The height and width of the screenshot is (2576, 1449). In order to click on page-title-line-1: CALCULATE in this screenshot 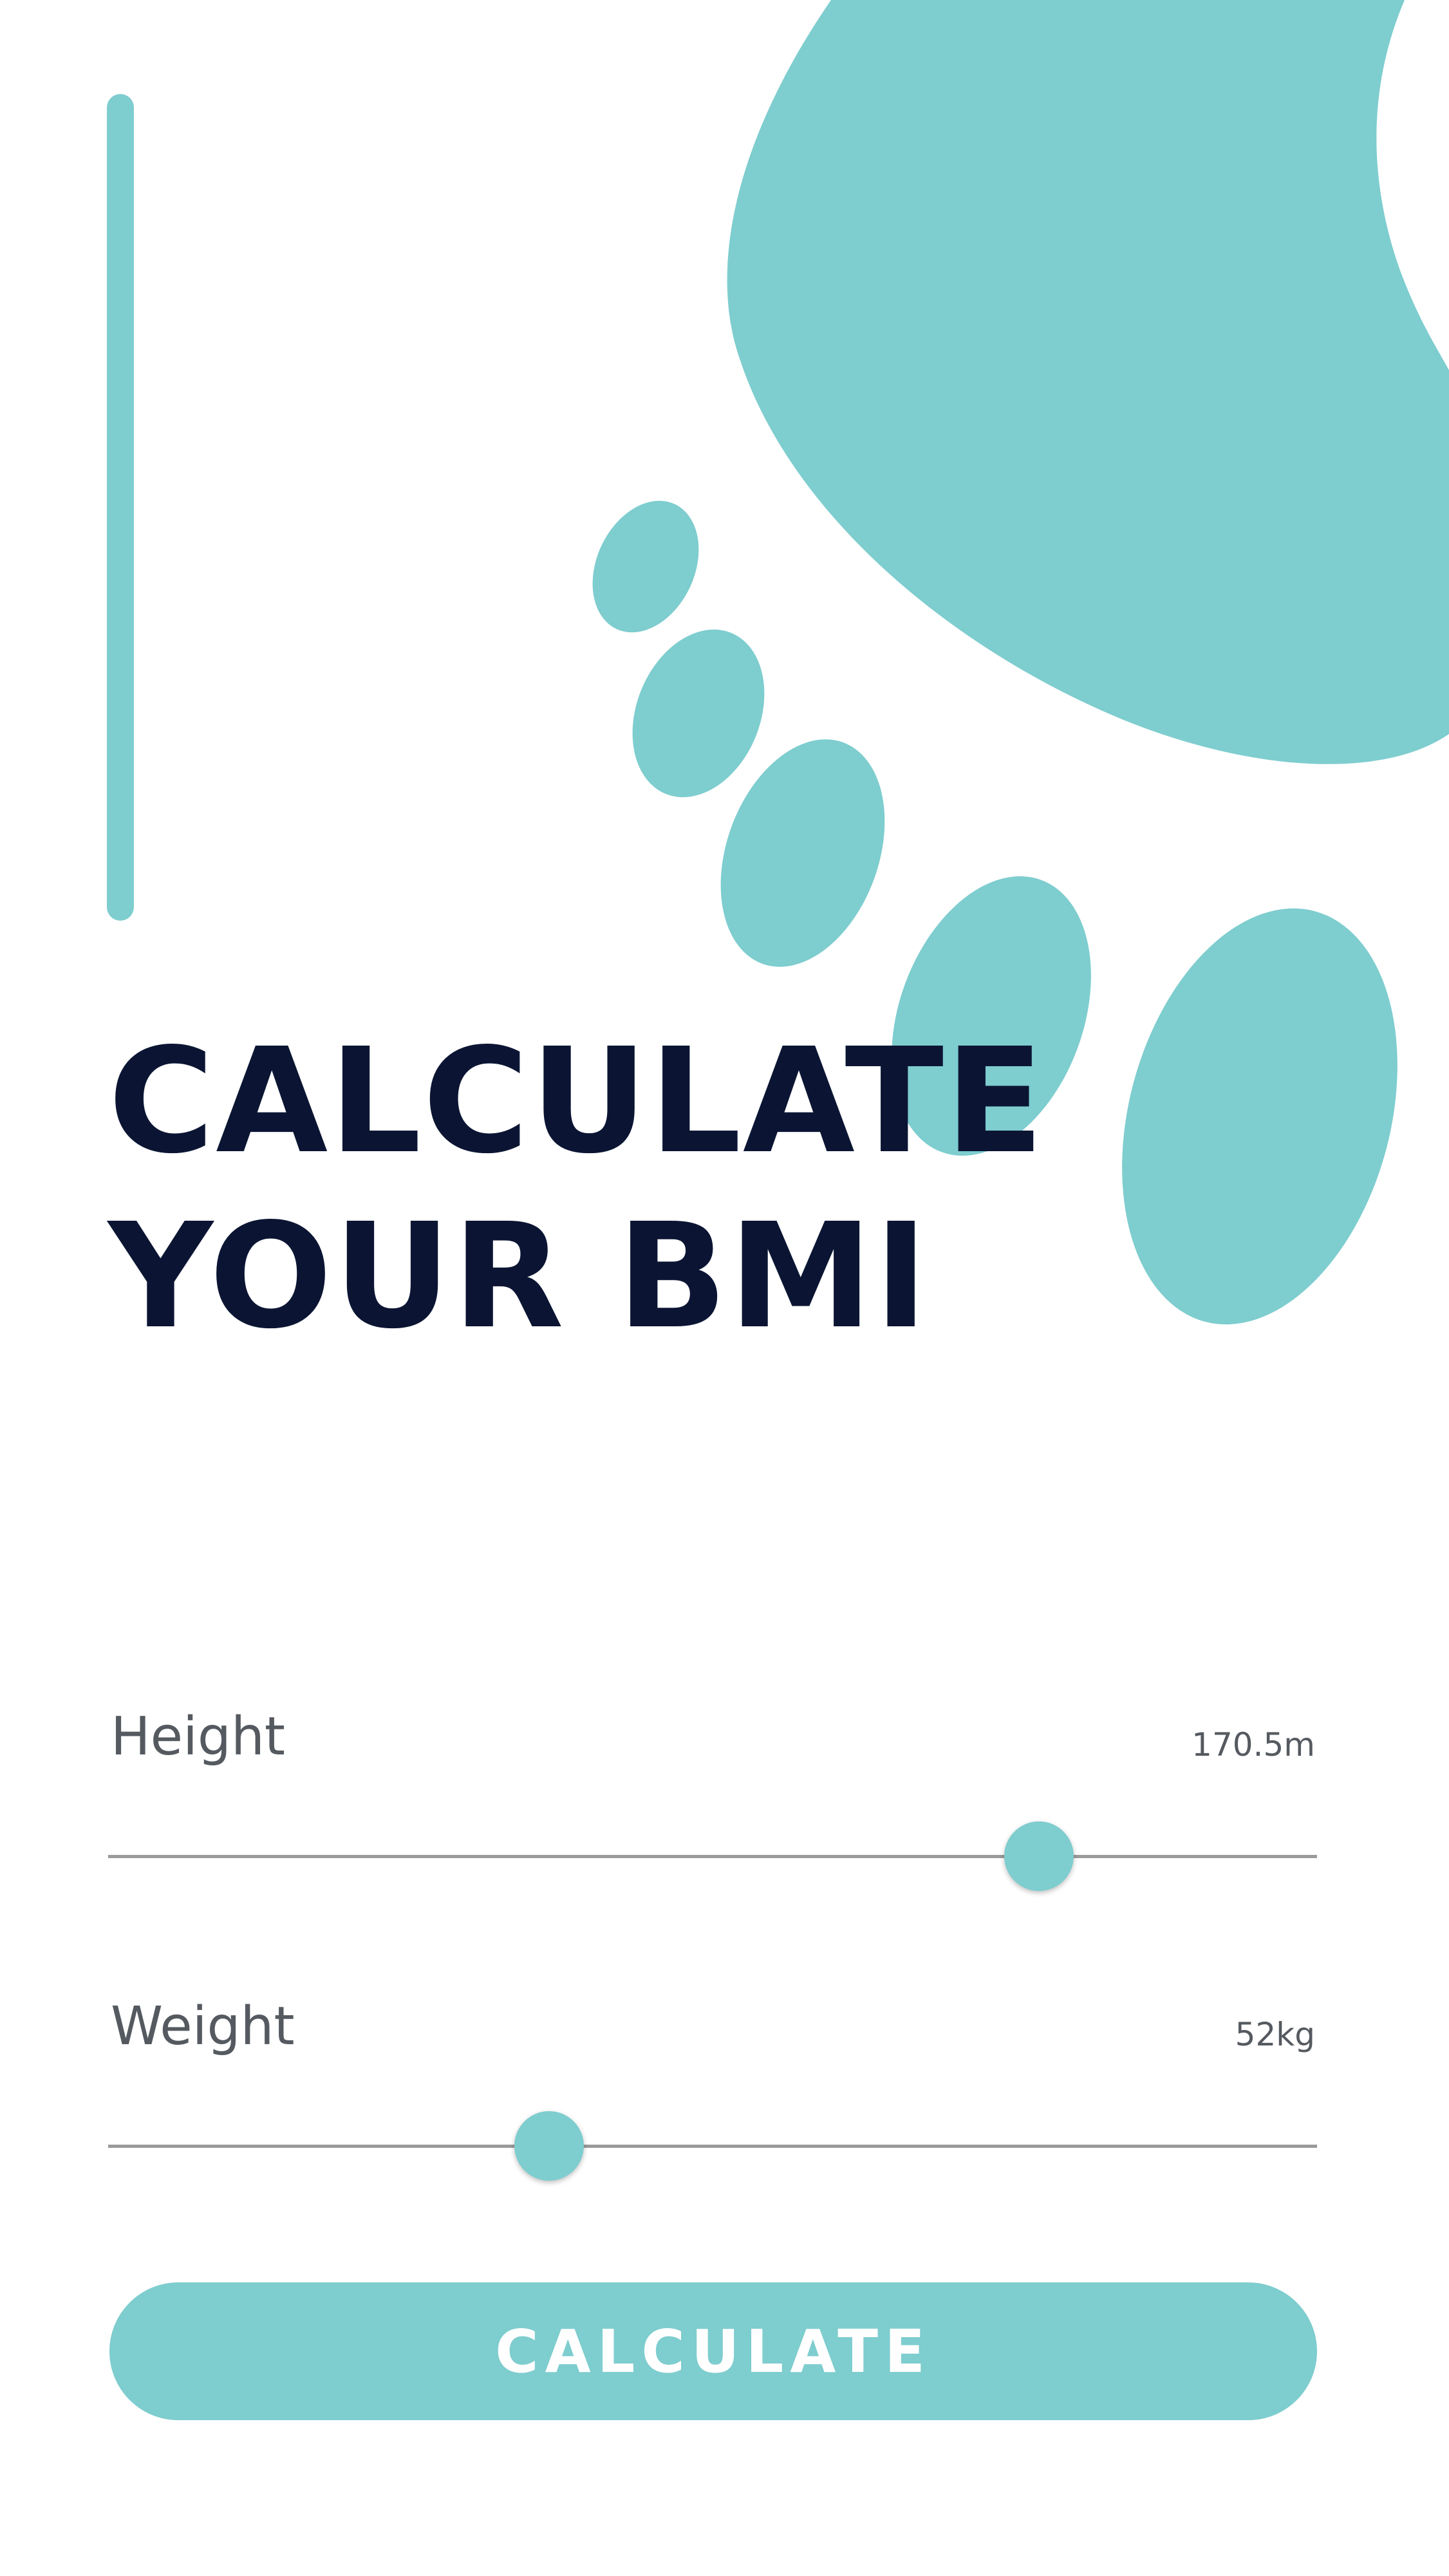, I will do `click(576, 1101)`.